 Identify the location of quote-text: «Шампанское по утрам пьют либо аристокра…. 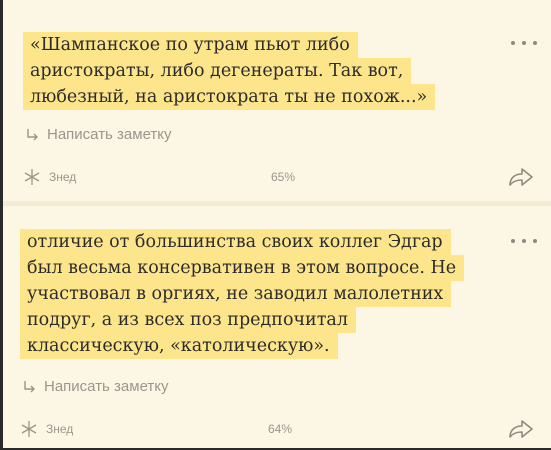
(229, 71).